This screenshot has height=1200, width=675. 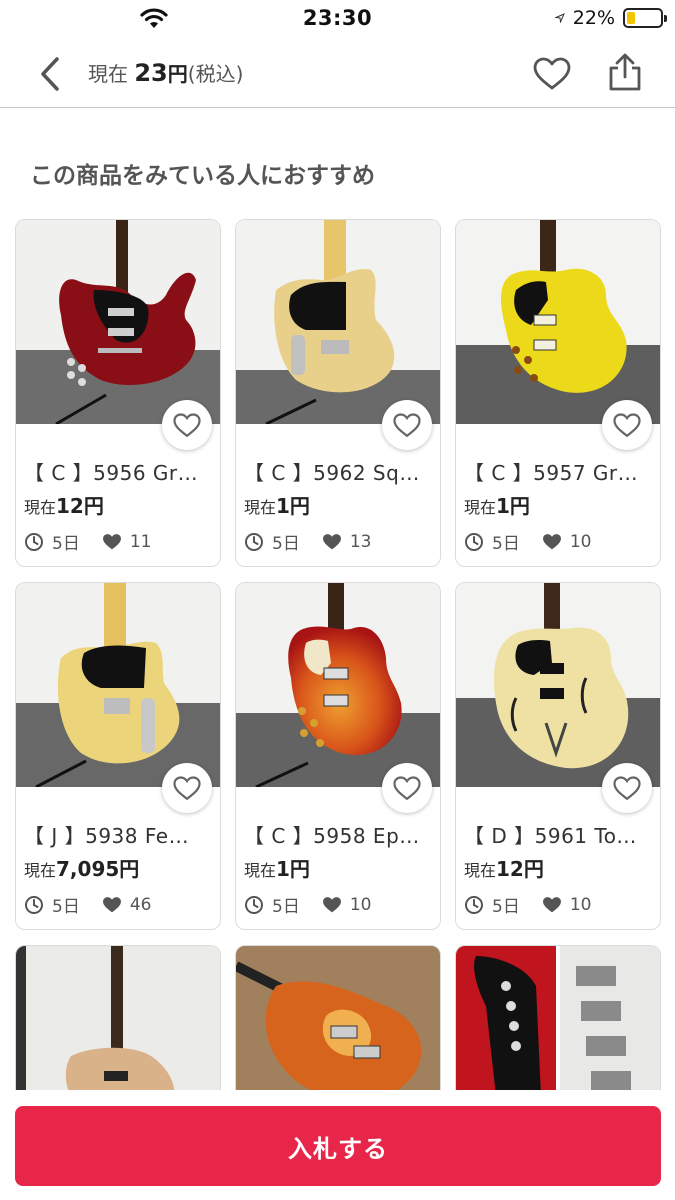 What do you see at coordinates (337, 20) in the screenshot?
I see `status-bar: 23:30 22%` at bounding box center [337, 20].